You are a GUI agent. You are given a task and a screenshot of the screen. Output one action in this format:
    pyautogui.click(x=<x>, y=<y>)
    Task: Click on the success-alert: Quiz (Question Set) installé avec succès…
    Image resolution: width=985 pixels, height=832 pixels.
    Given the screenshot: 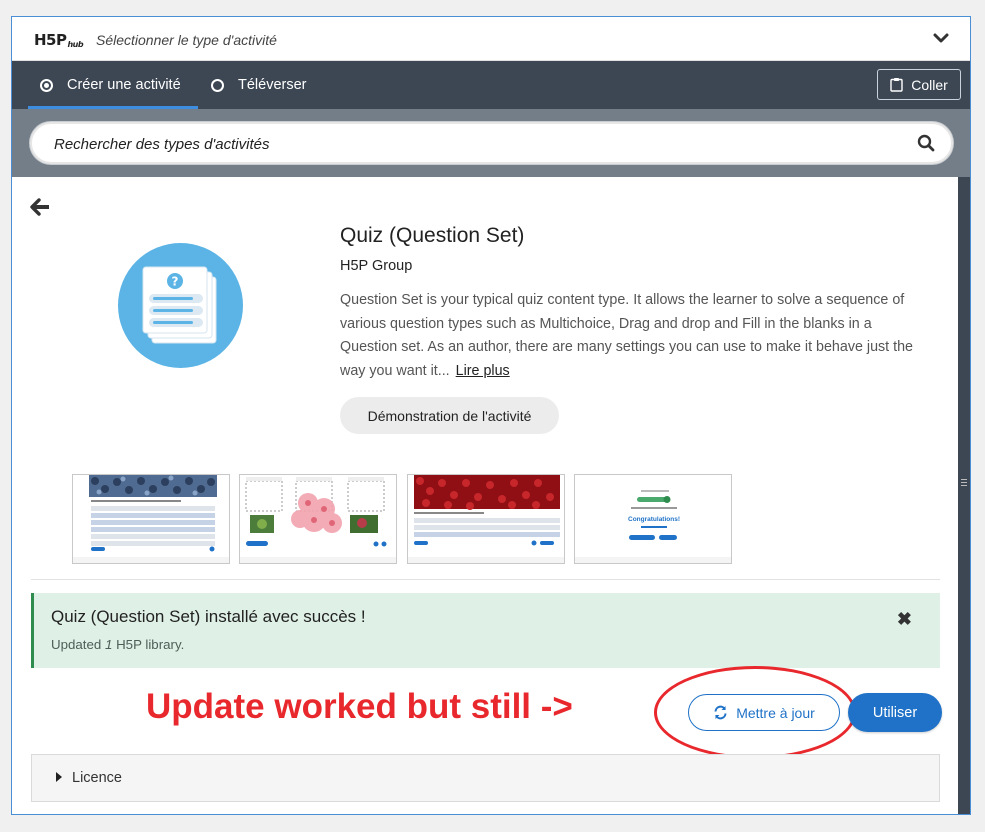 What is the action you would take?
    pyautogui.click(x=485, y=630)
    